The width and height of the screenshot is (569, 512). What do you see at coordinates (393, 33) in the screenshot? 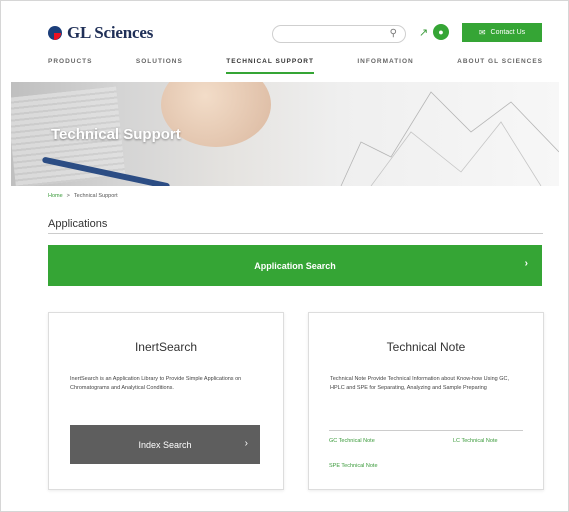
I see `search-icon: ⚲` at bounding box center [393, 33].